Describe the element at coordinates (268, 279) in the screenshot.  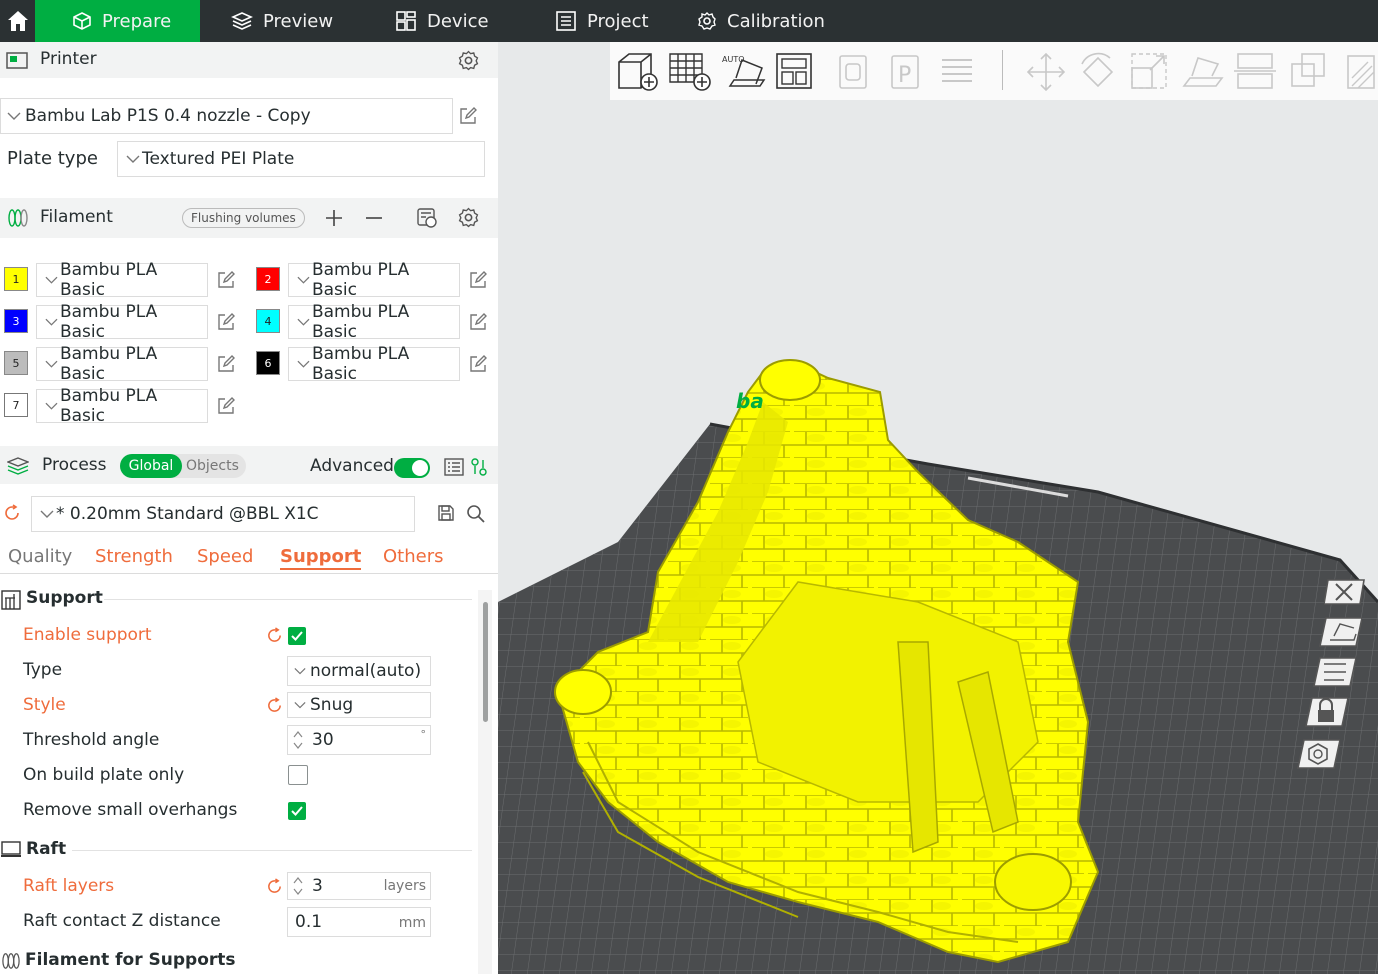
I see `filament-color-swatch: 2` at that location.